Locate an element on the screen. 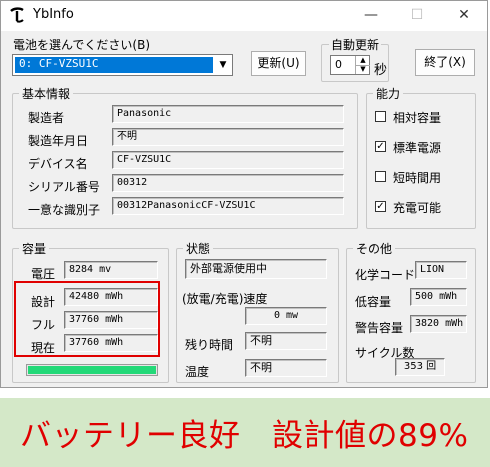  battery-select-value: 0: CF-VZSU1C is located at coordinates (59, 63).